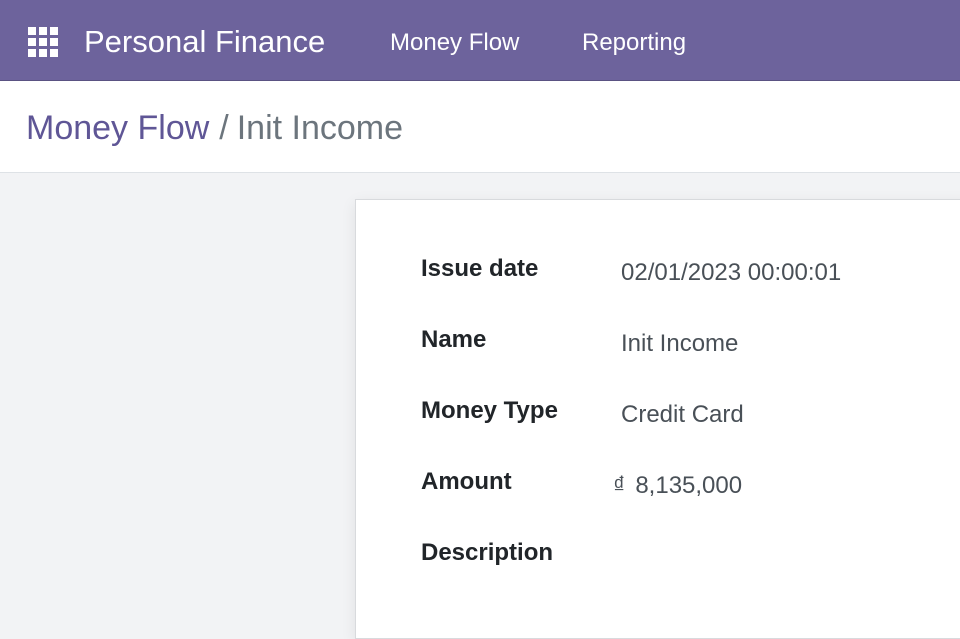 Image resolution: width=960 pixels, height=639 pixels. What do you see at coordinates (480, 268) in the screenshot?
I see `issue-date-label: Issue date` at bounding box center [480, 268].